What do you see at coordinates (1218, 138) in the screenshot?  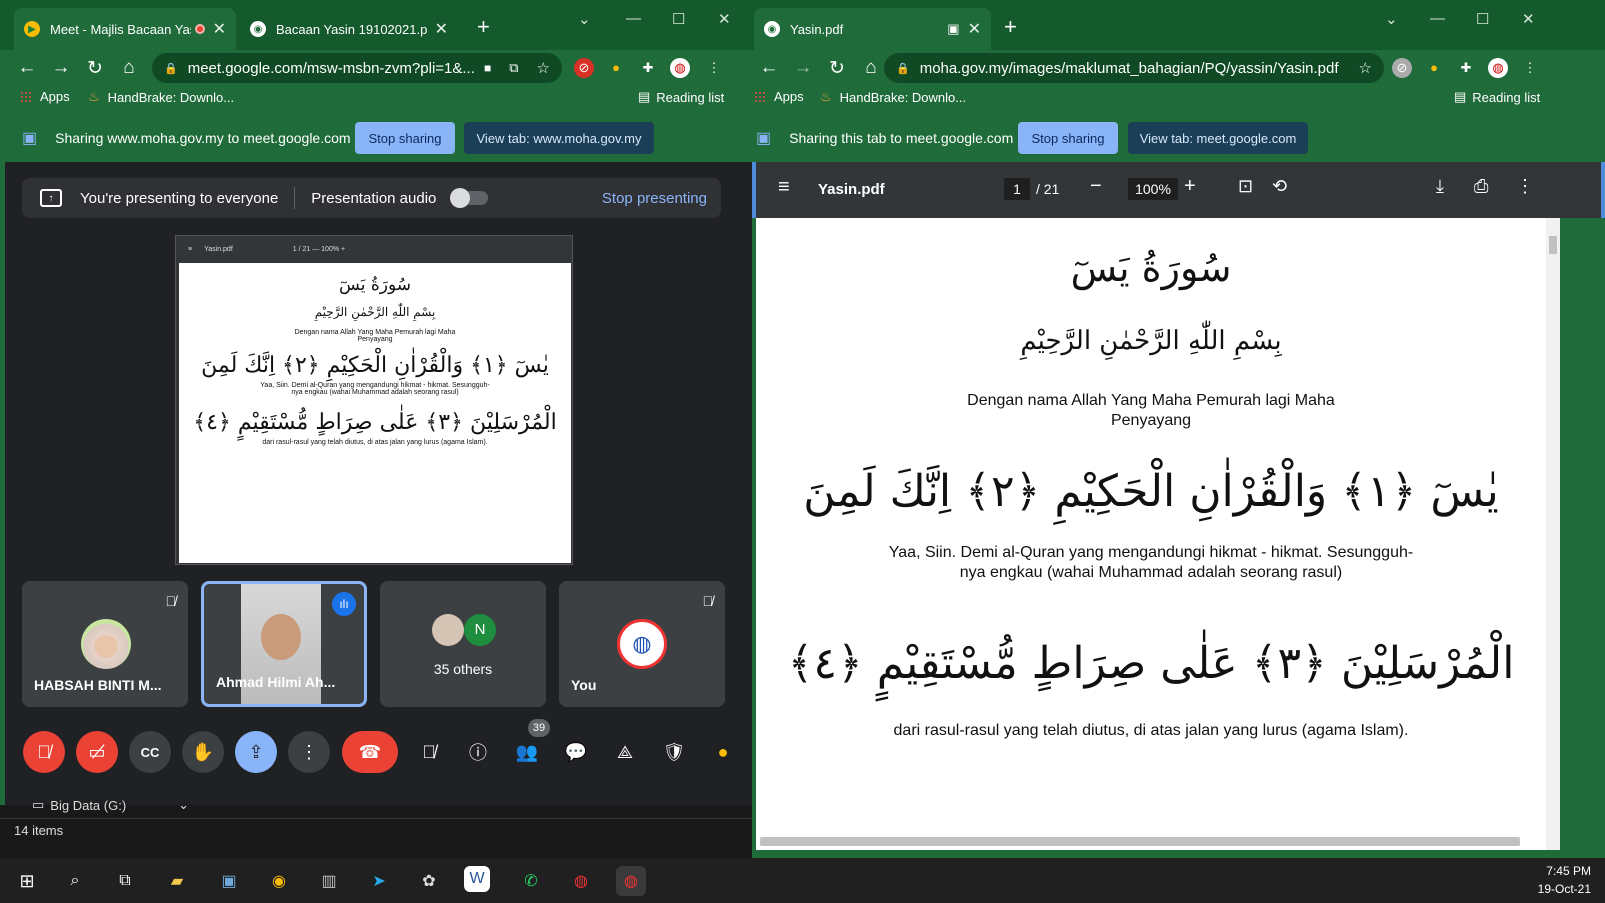 I see `view-tab-button: View tab: meet.google.com` at bounding box center [1218, 138].